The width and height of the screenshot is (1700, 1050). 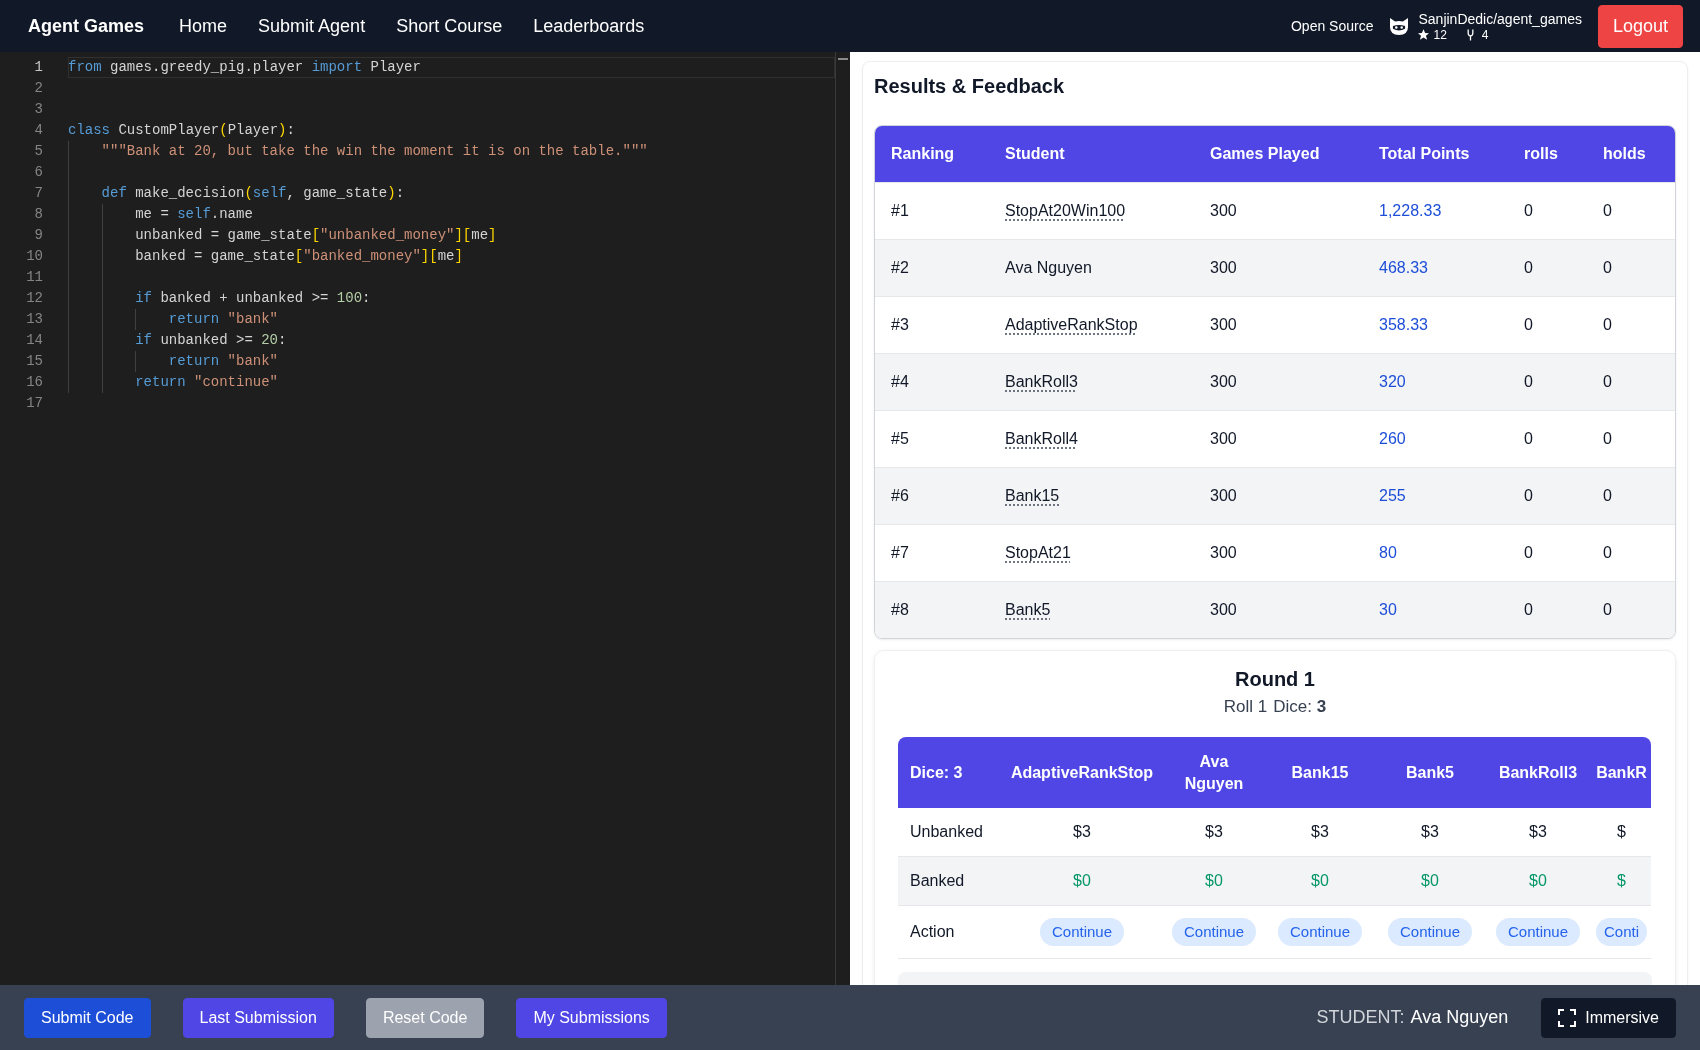 I want to click on line-number: 11, so click(x=34, y=277).